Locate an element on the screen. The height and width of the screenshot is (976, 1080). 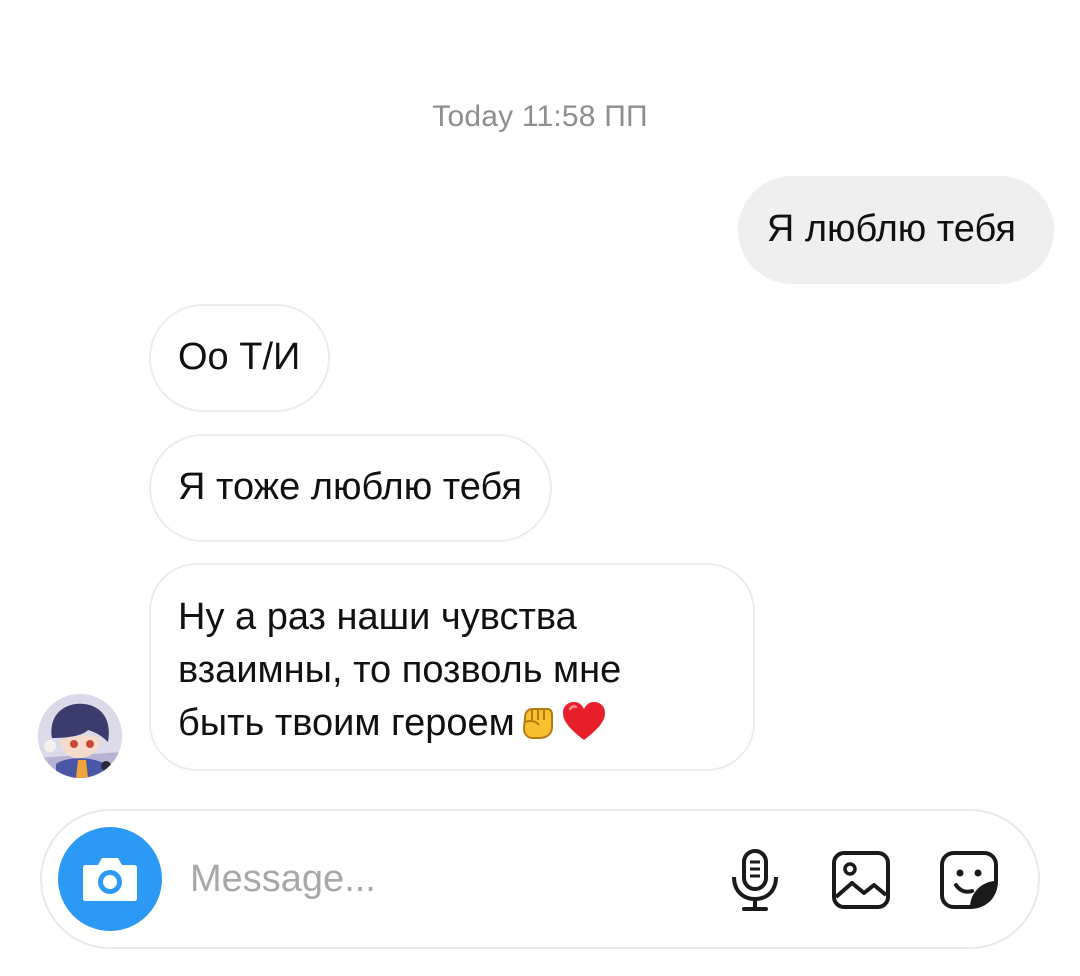
raised-fist-emoji is located at coordinates (537, 721).